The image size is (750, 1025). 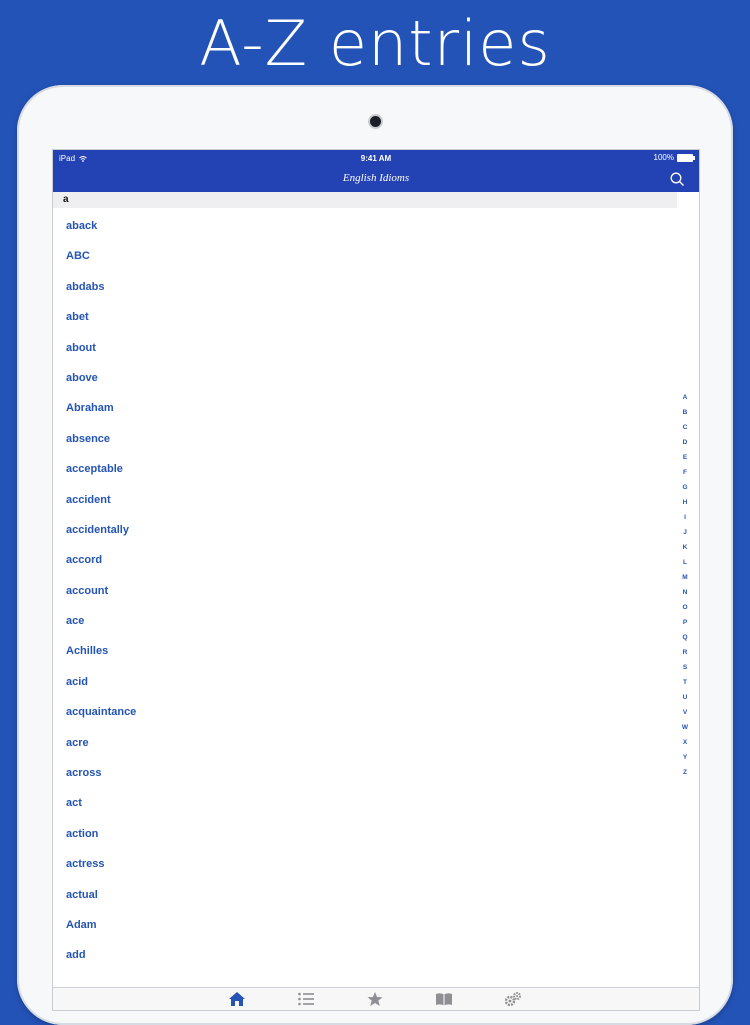 What do you see at coordinates (663, 157) in the screenshot?
I see `battery-percent: 100%` at bounding box center [663, 157].